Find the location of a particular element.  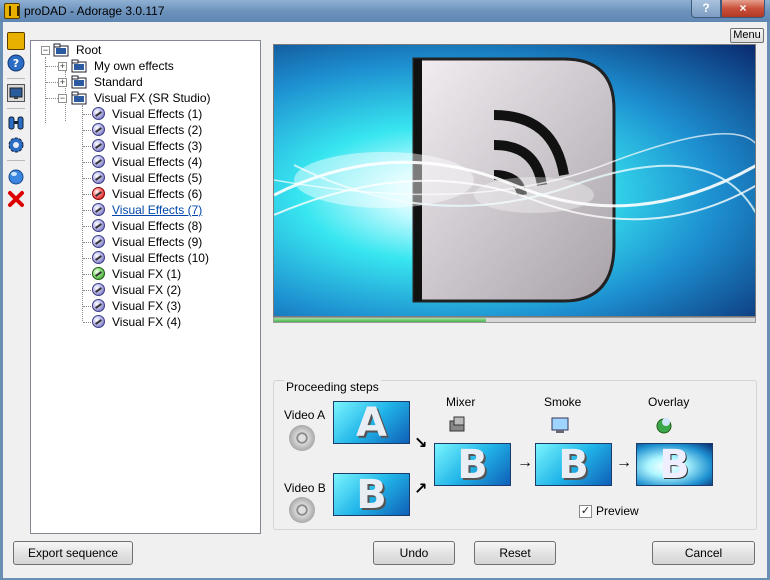

tree-effect-label: Visual Effects (5) is located at coordinates (157, 178).